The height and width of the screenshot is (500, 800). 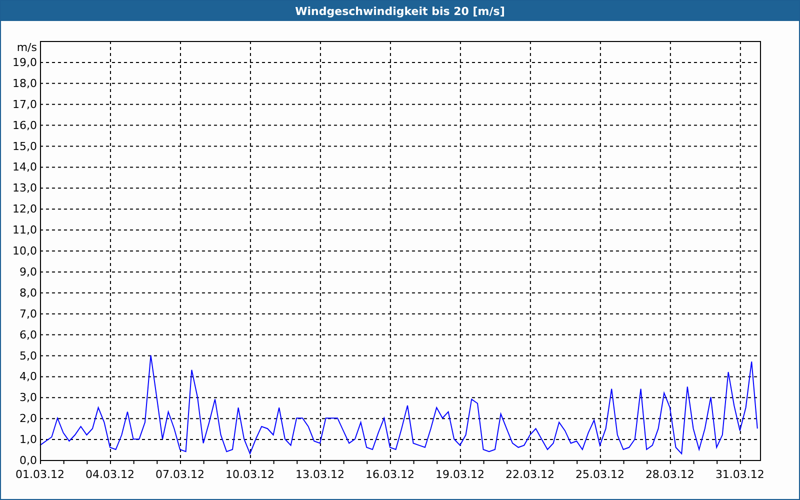 What do you see at coordinates (529, 474) in the screenshot?
I see `axis-tick-label: 22.03.12` at bounding box center [529, 474].